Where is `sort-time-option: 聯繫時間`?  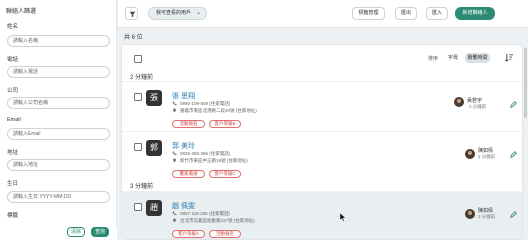
sort-time-option: 聯繫時間 is located at coordinates (477, 58).